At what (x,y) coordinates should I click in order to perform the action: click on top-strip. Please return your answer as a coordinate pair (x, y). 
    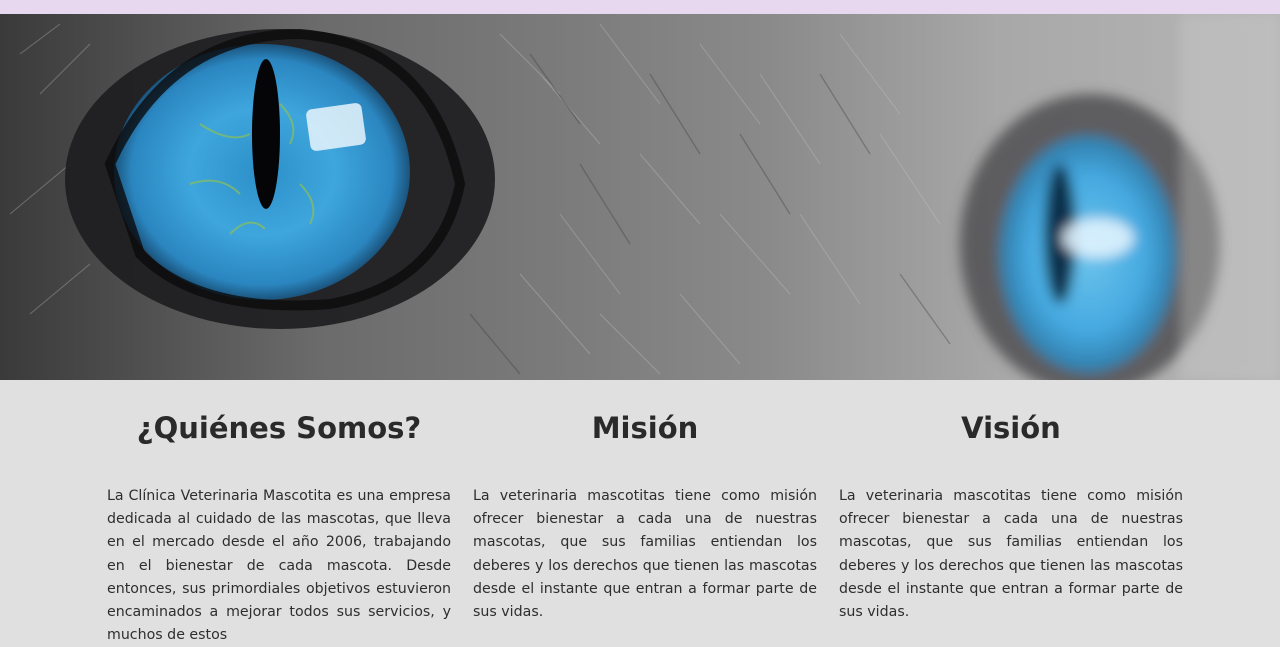
    Looking at the image, I should click on (640, 7).